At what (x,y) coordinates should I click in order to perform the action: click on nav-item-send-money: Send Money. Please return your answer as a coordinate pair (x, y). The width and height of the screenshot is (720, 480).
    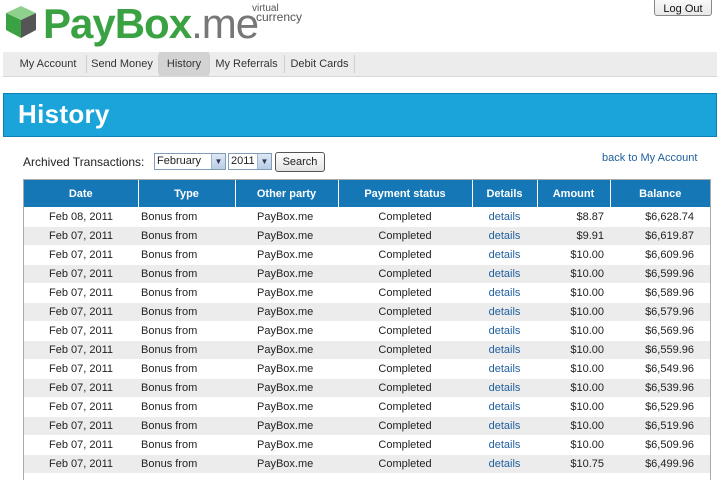
    Looking at the image, I should click on (122, 64).